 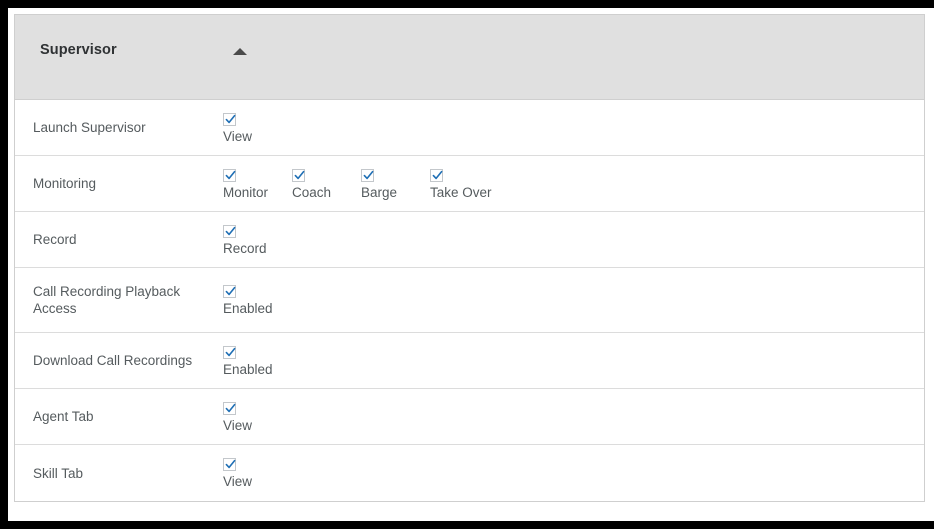 What do you see at coordinates (467, 525) in the screenshot?
I see `bottom-frame-bar` at bounding box center [467, 525].